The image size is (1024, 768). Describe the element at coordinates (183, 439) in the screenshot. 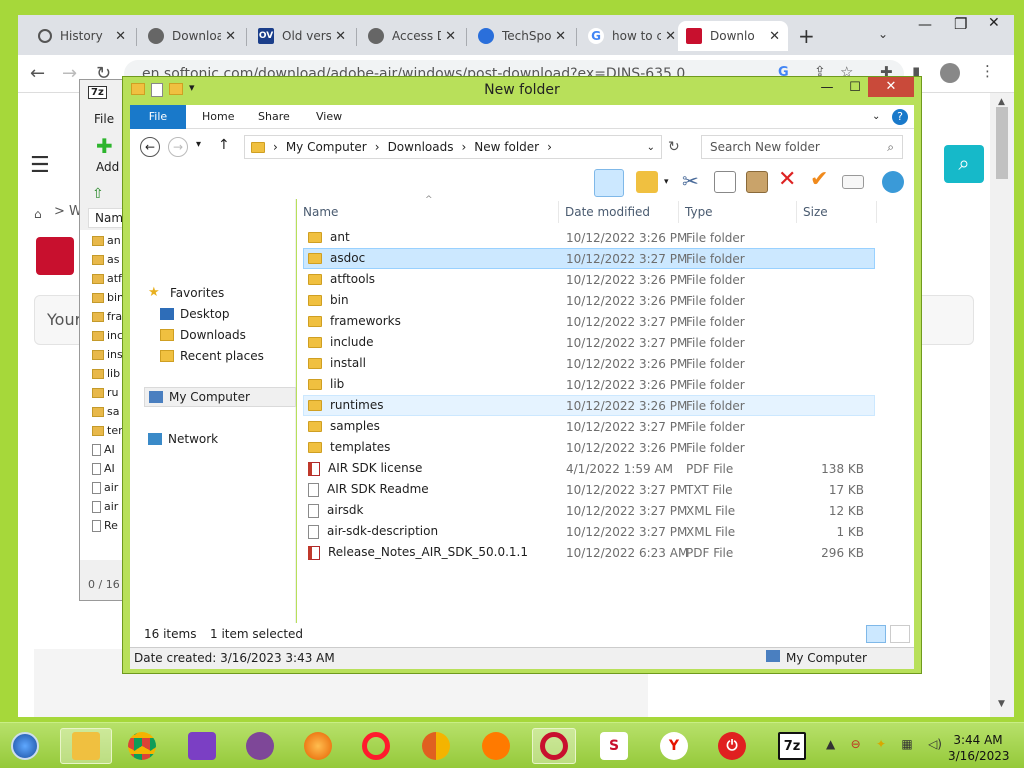

I see `nav-network: Network` at that location.